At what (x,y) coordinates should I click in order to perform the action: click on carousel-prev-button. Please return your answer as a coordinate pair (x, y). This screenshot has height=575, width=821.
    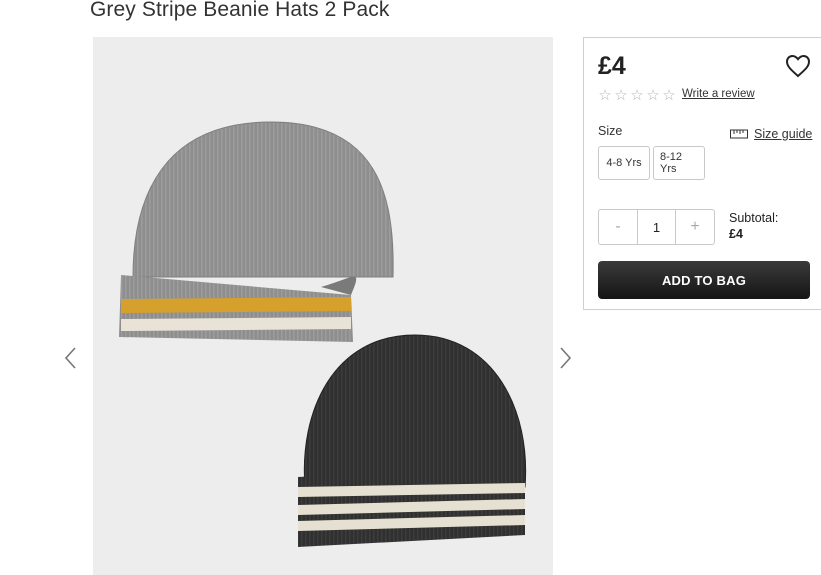
    Looking at the image, I should click on (71, 358).